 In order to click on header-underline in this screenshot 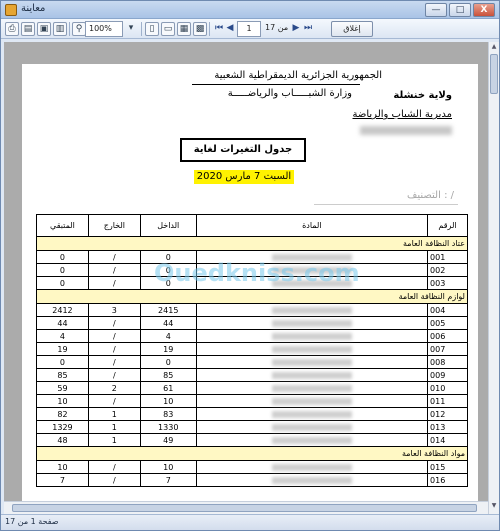, I will do `click(276, 84)`.